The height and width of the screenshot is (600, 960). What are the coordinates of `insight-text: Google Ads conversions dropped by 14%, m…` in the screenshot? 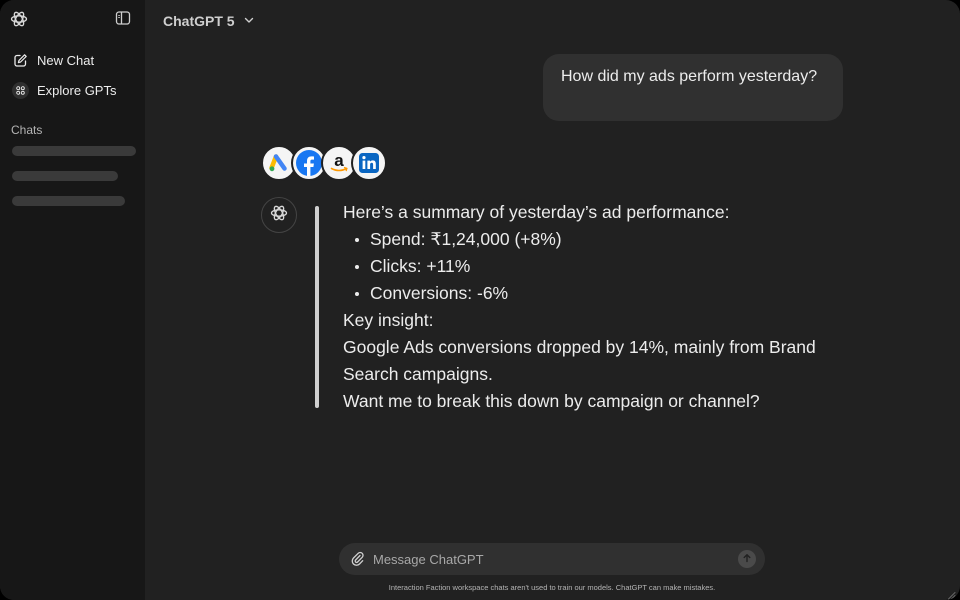 It's located at (579, 360).